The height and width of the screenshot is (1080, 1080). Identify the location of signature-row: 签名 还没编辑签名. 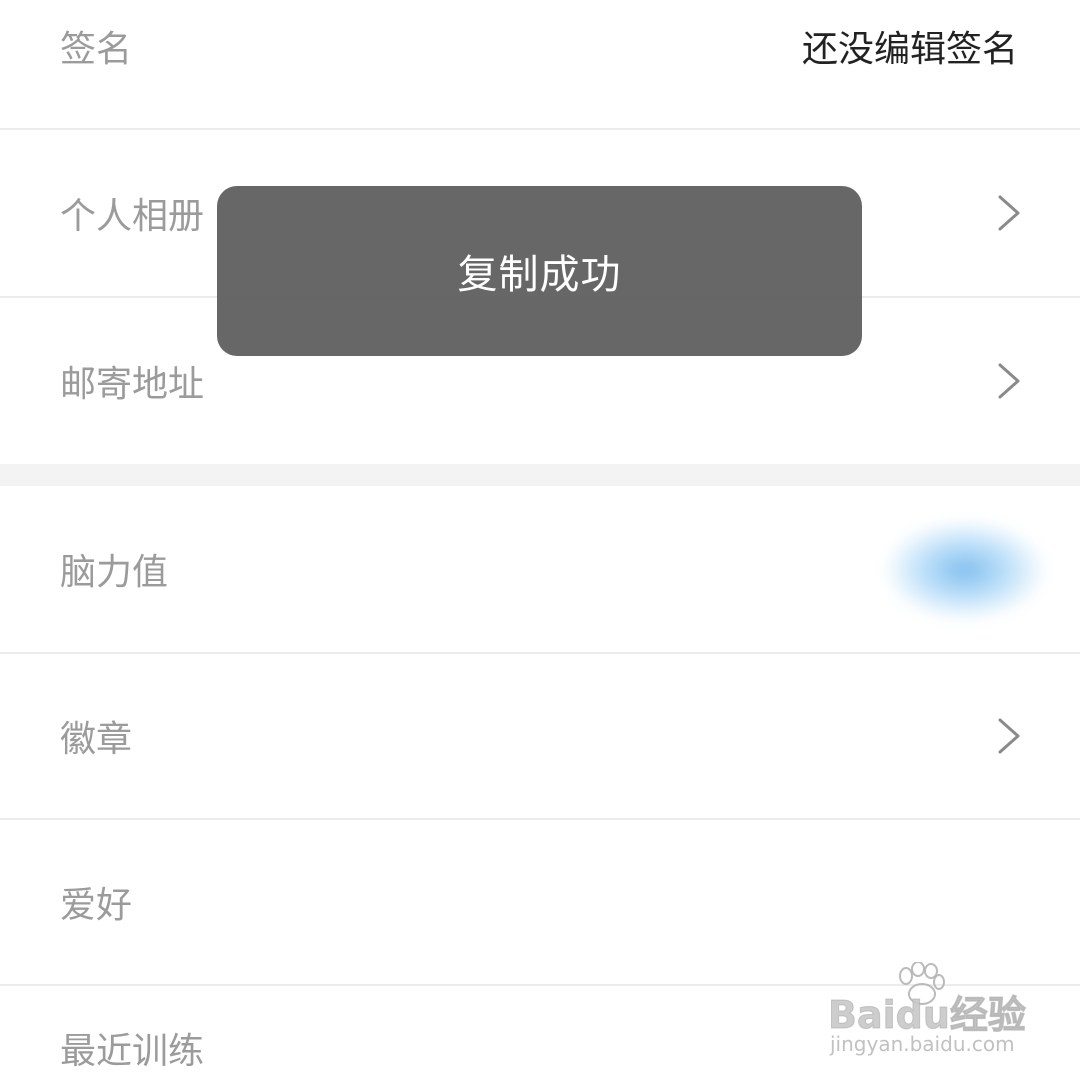
(540, 64).